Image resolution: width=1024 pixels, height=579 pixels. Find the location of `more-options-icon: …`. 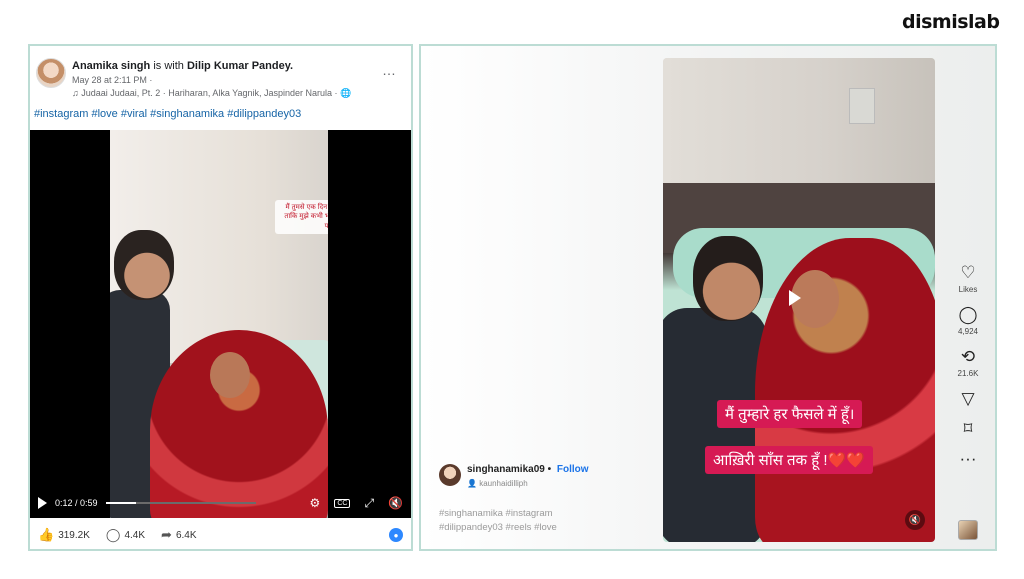

more-options-icon: … is located at coordinates (389, 70).